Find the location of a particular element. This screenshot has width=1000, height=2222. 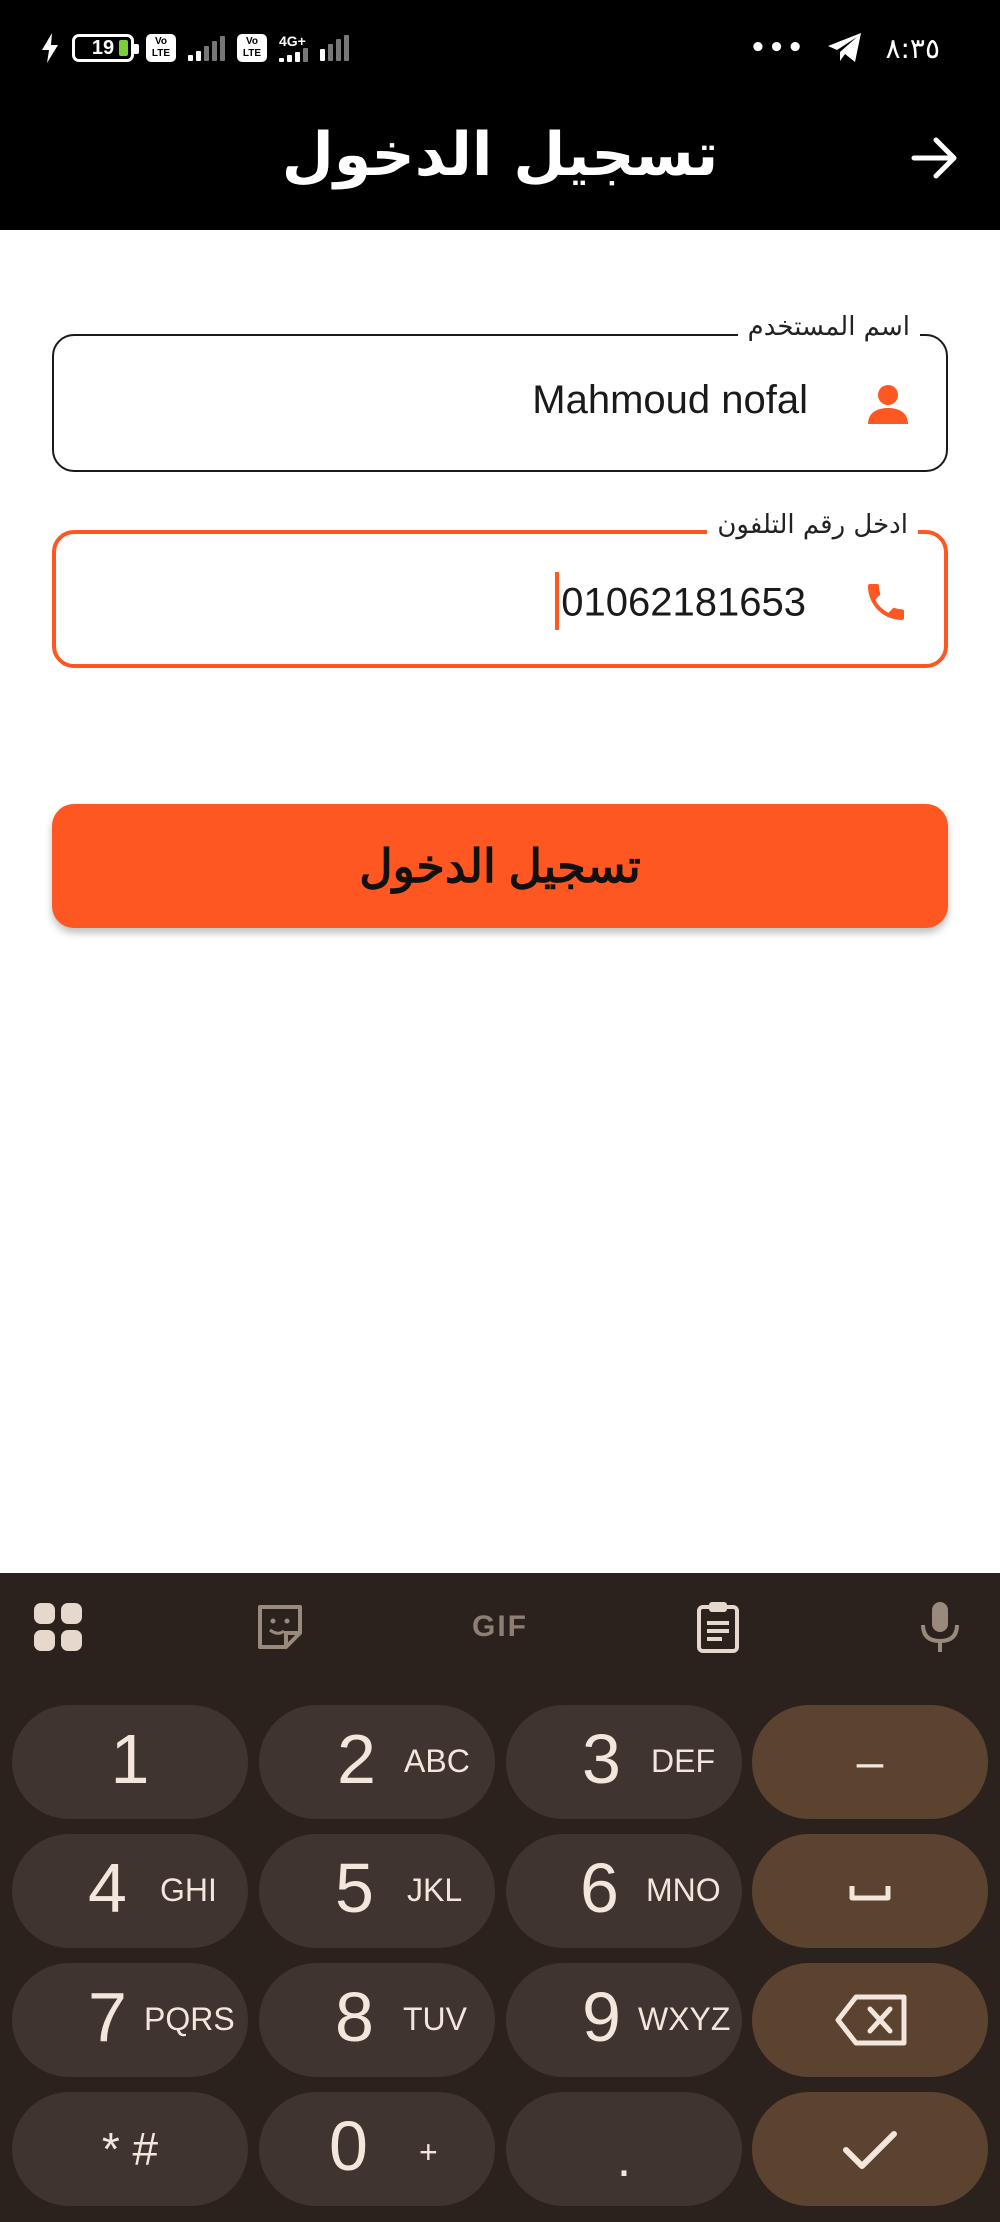

username-input: Mahmoud nofal is located at coordinates (670, 400).